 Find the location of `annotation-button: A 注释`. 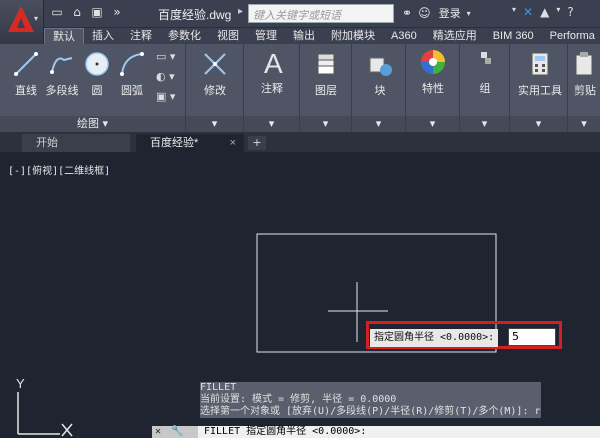

annotation-button: A 注释 is located at coordinates (272, 72).